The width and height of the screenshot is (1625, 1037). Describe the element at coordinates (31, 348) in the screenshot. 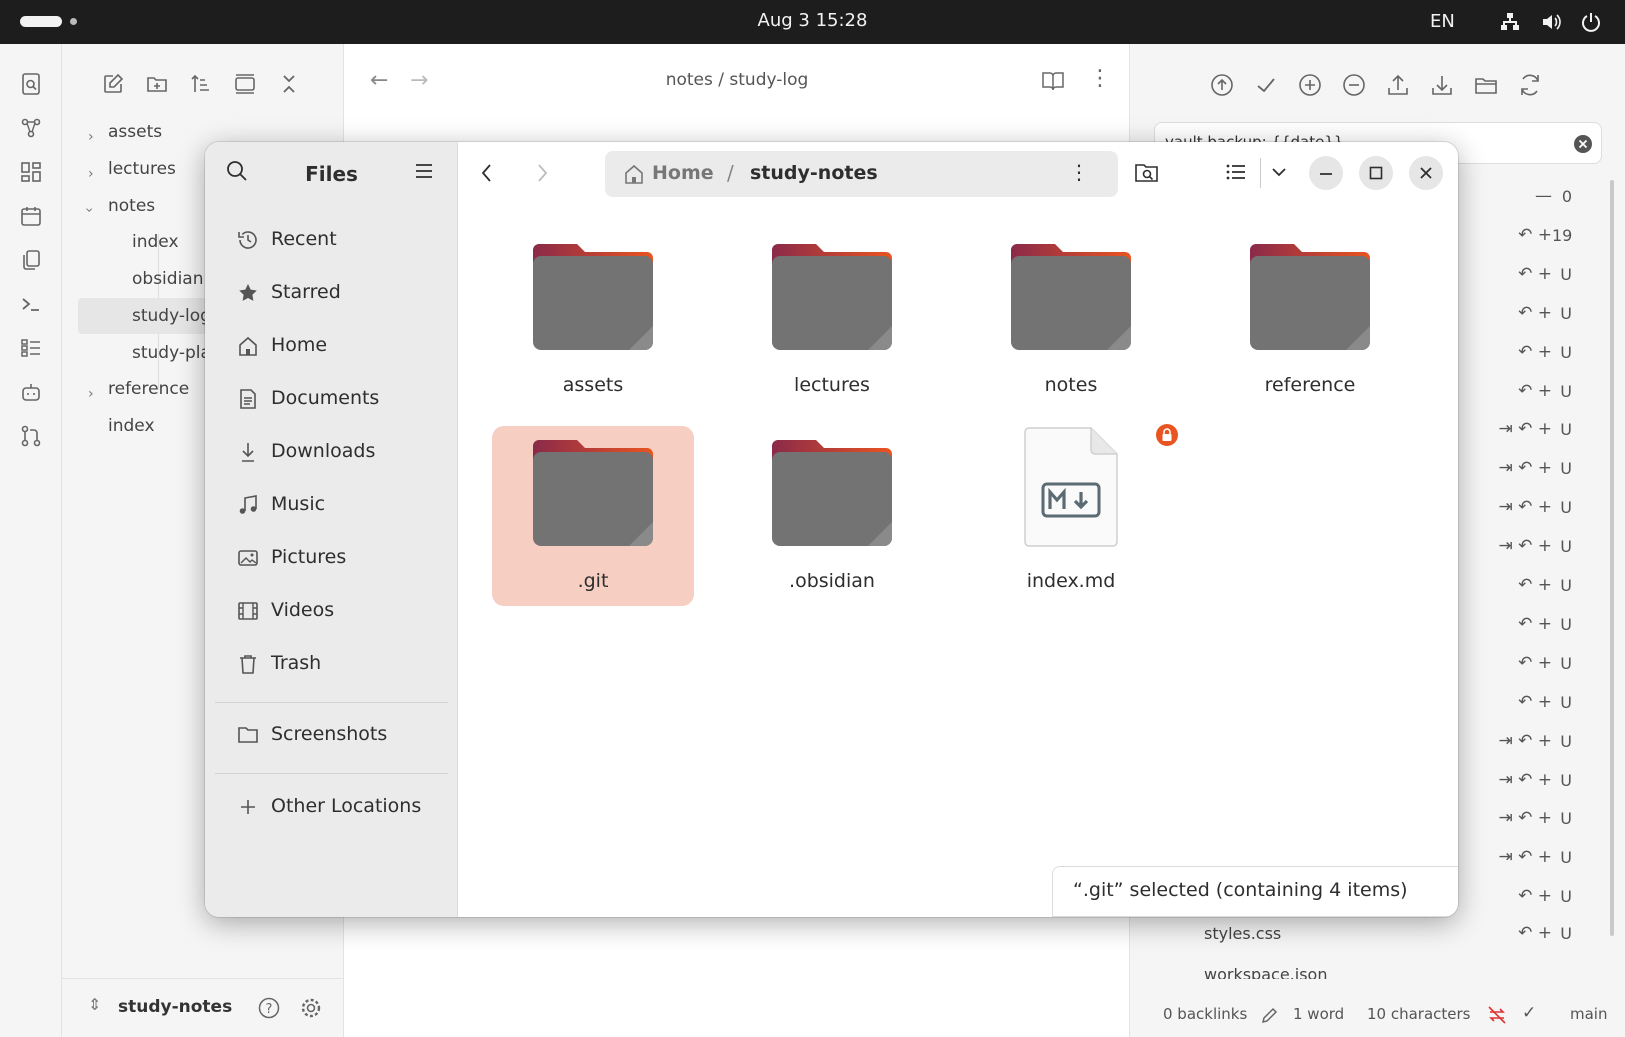

I see `outline-icon` at that location.